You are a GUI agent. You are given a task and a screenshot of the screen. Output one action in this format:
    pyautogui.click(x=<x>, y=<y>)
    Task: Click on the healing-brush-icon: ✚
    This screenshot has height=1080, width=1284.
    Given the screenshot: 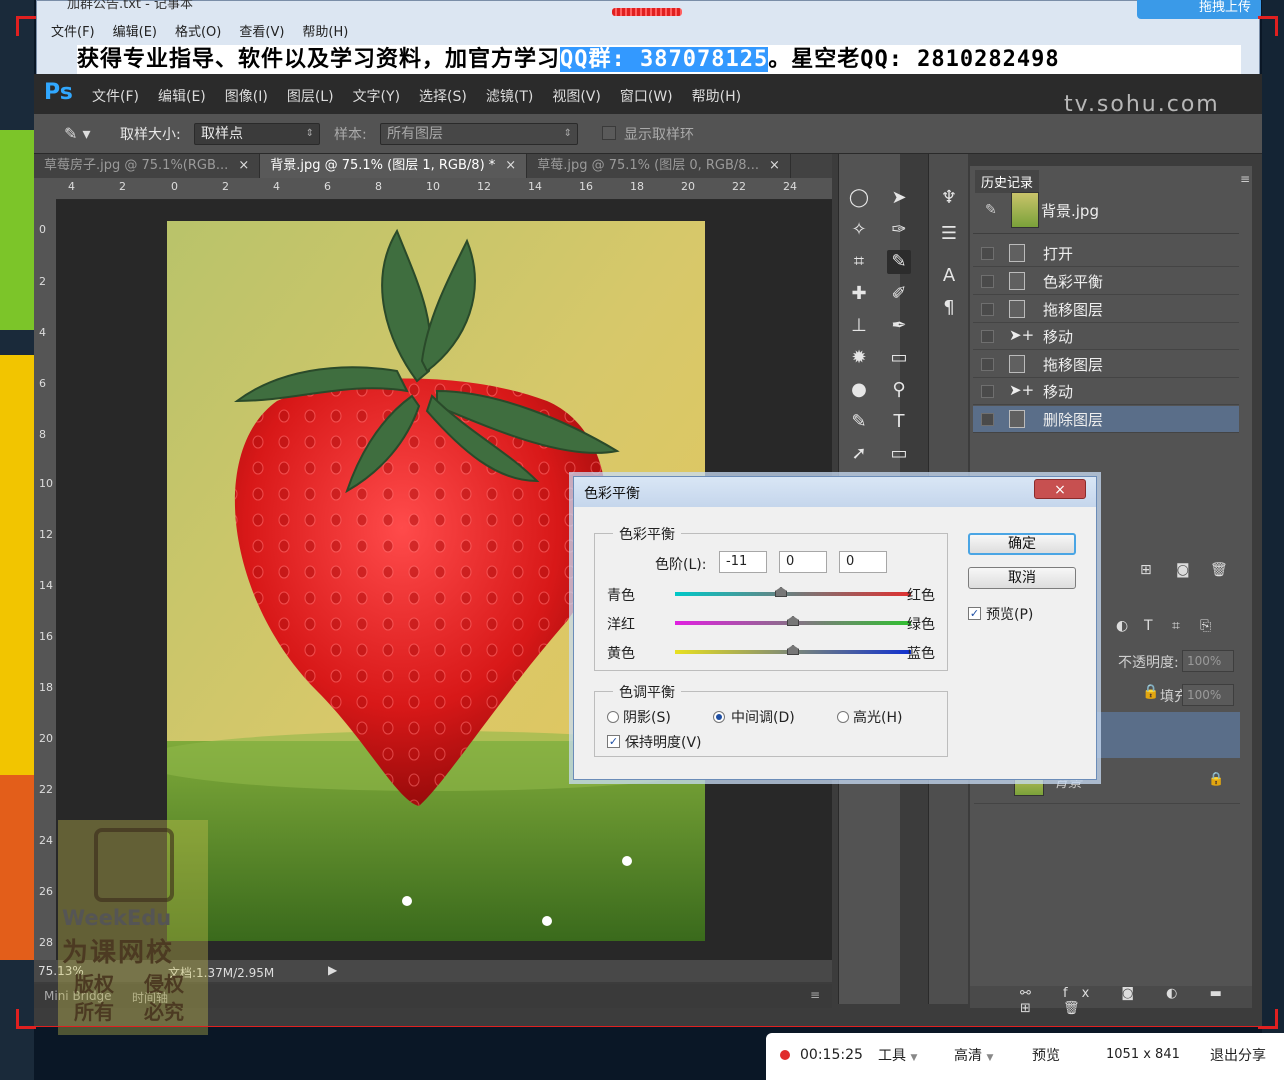 What is the action you would take?
    pyautogui.click(x=859, y=294)
    